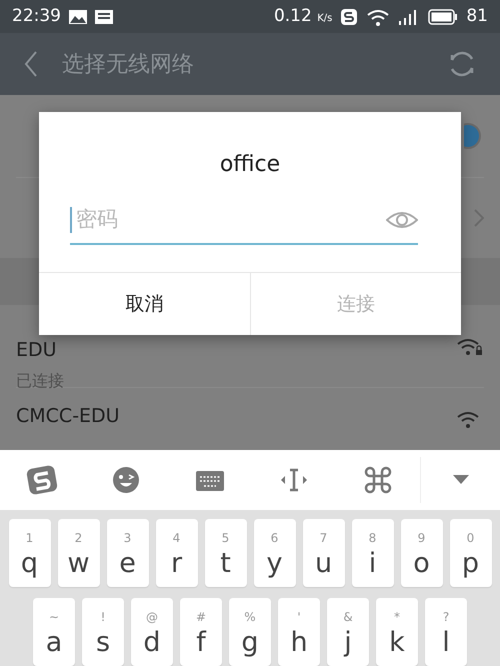 The height and width of the screenshot is (666, 500). I want to click on network-name: CMCC-EDU, so click(68, 416).